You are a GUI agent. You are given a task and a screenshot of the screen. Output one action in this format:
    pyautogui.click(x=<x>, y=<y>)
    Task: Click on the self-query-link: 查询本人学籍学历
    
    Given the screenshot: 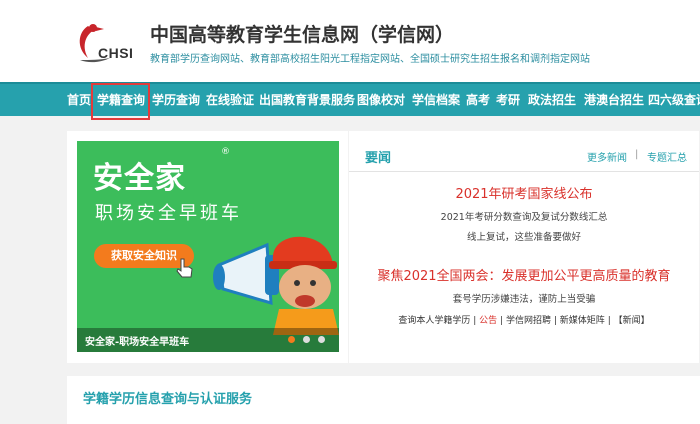 What is the action you would take?
    pyautogui.click(x=434, y=321)
    